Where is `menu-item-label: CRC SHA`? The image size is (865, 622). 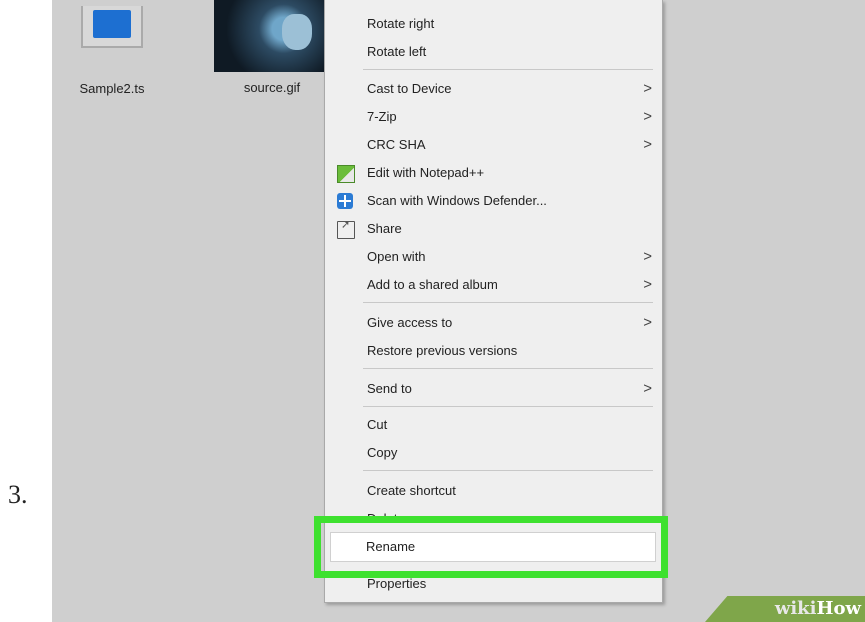
menu-item-label: CRC SHA is located at coordinates (396, 144).